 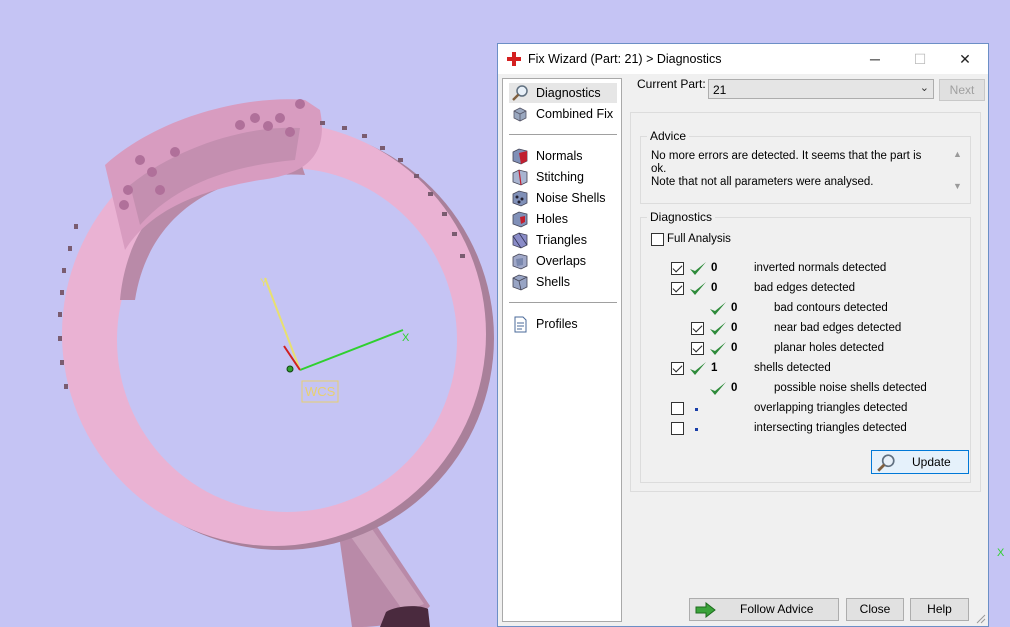 I want to click on profiles-document-icon, so click(x=520, y=324).